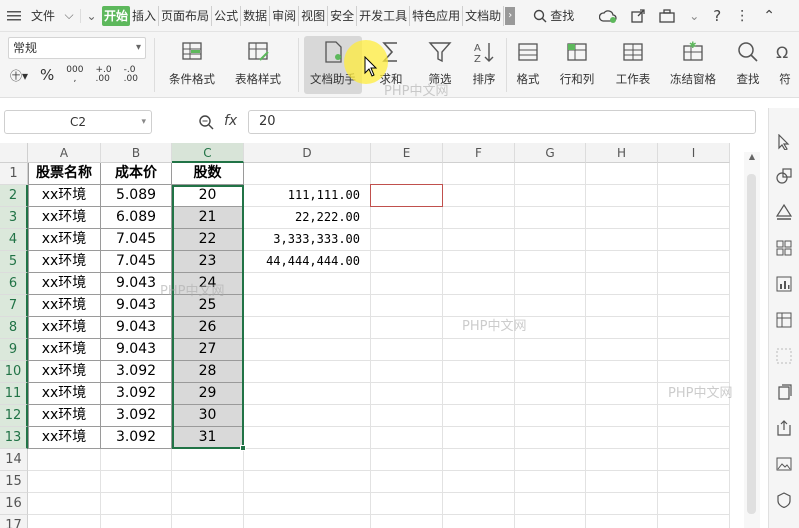 This screenshot has width=799, height=528. Describe the element at coordinates (69, 15) in the screenshot. I see `file-dropdown-chevron-icon: ⌵` at that location.